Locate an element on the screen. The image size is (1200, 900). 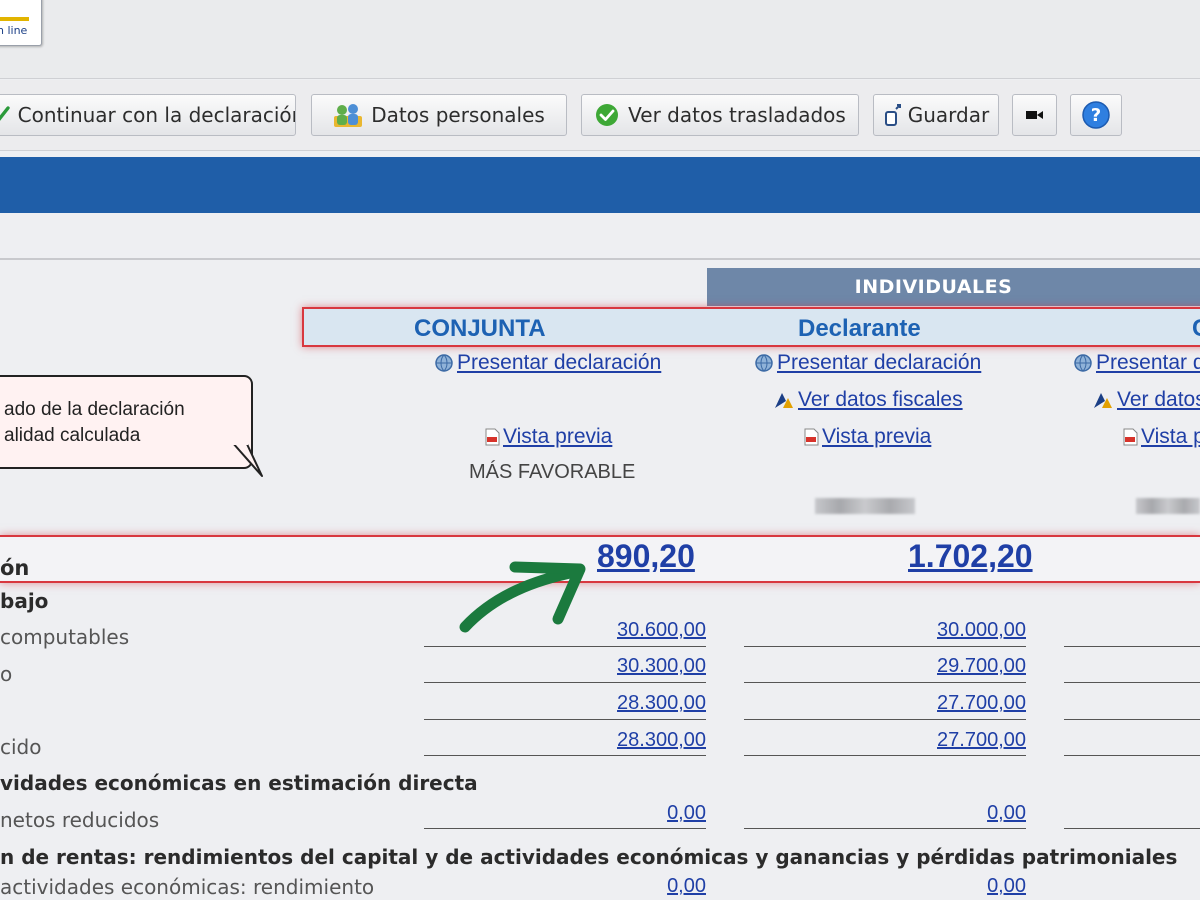
title-band is located at coordinates (600, 185).